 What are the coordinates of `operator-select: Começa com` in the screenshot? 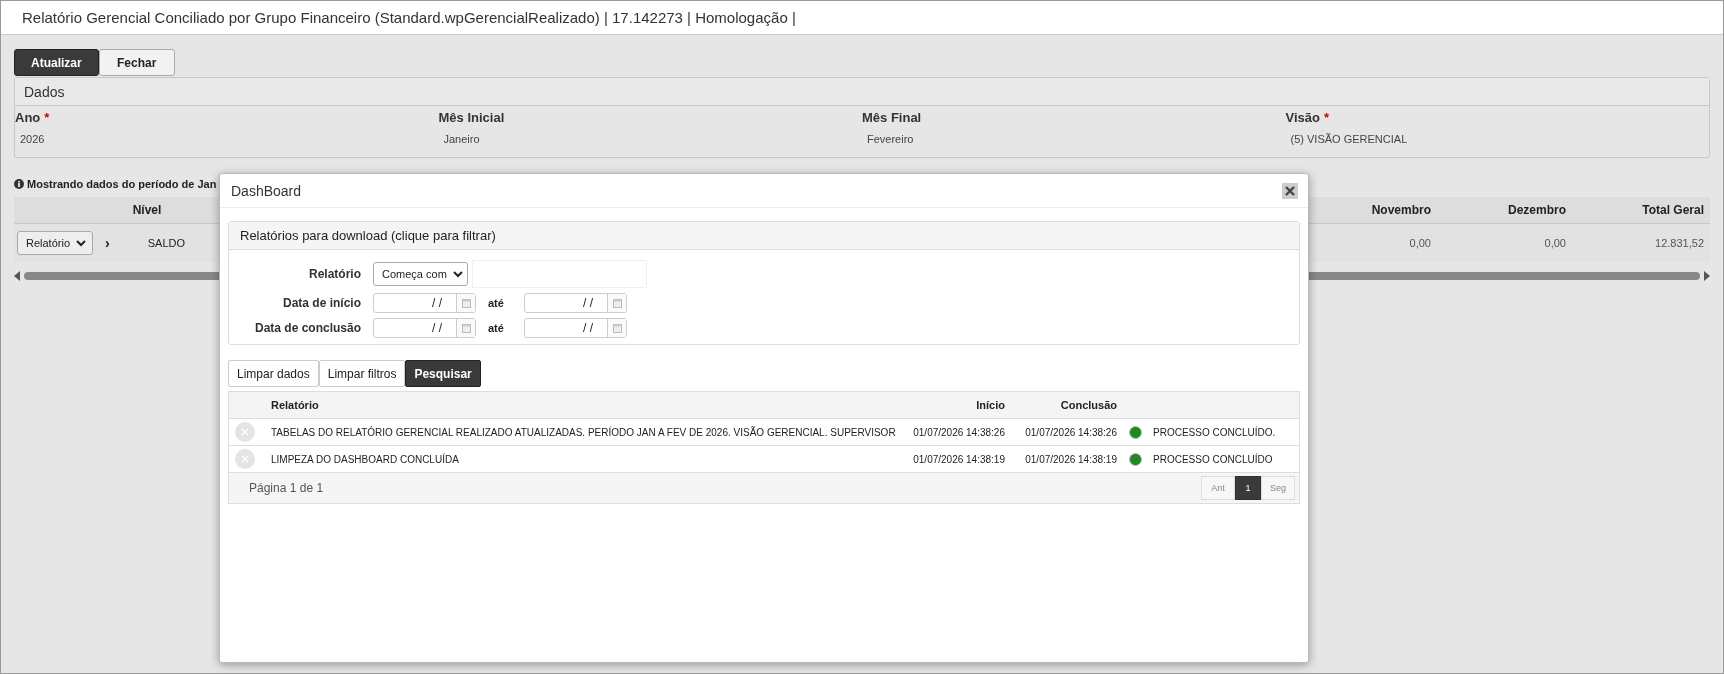 It's located at (420, 274).